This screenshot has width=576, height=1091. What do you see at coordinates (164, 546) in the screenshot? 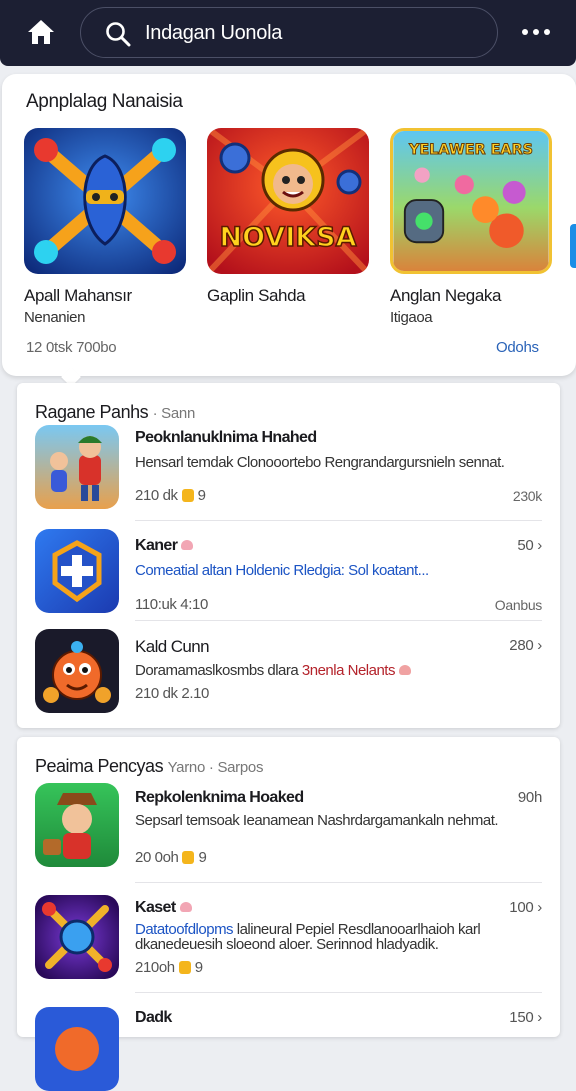
I see `list-item-name: Kaner` at bounding box center [164, 546].